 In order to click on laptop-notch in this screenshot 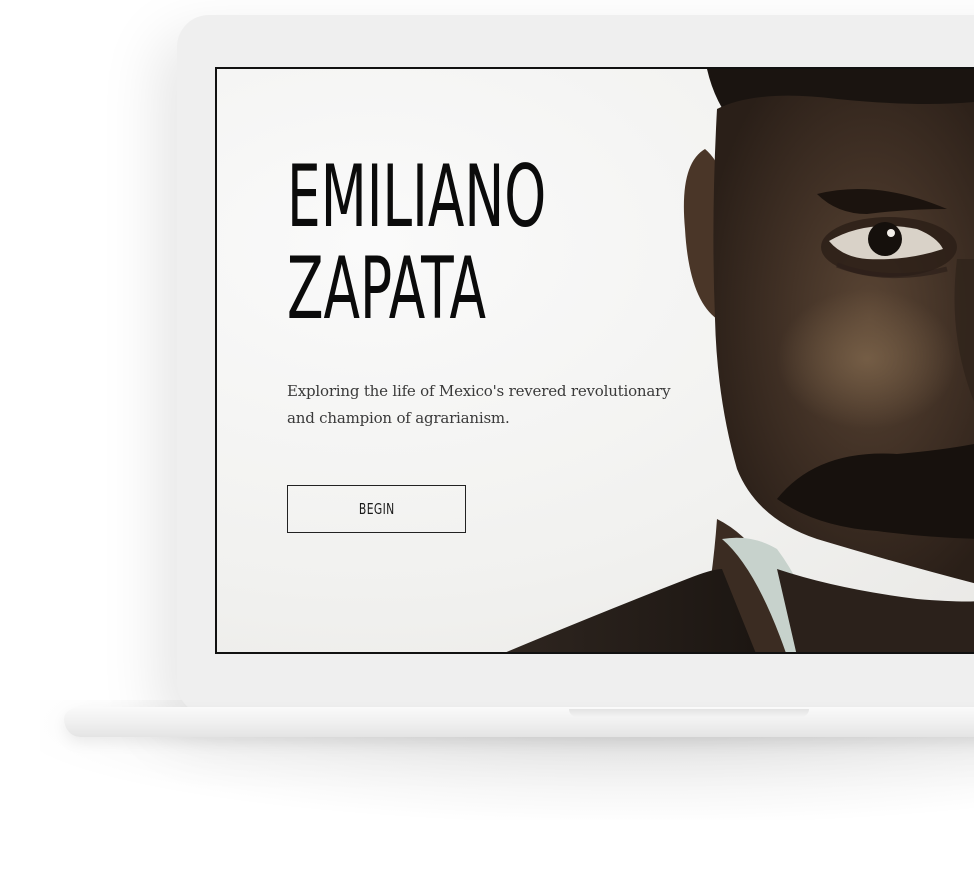, I will do `click(689, 713)`.